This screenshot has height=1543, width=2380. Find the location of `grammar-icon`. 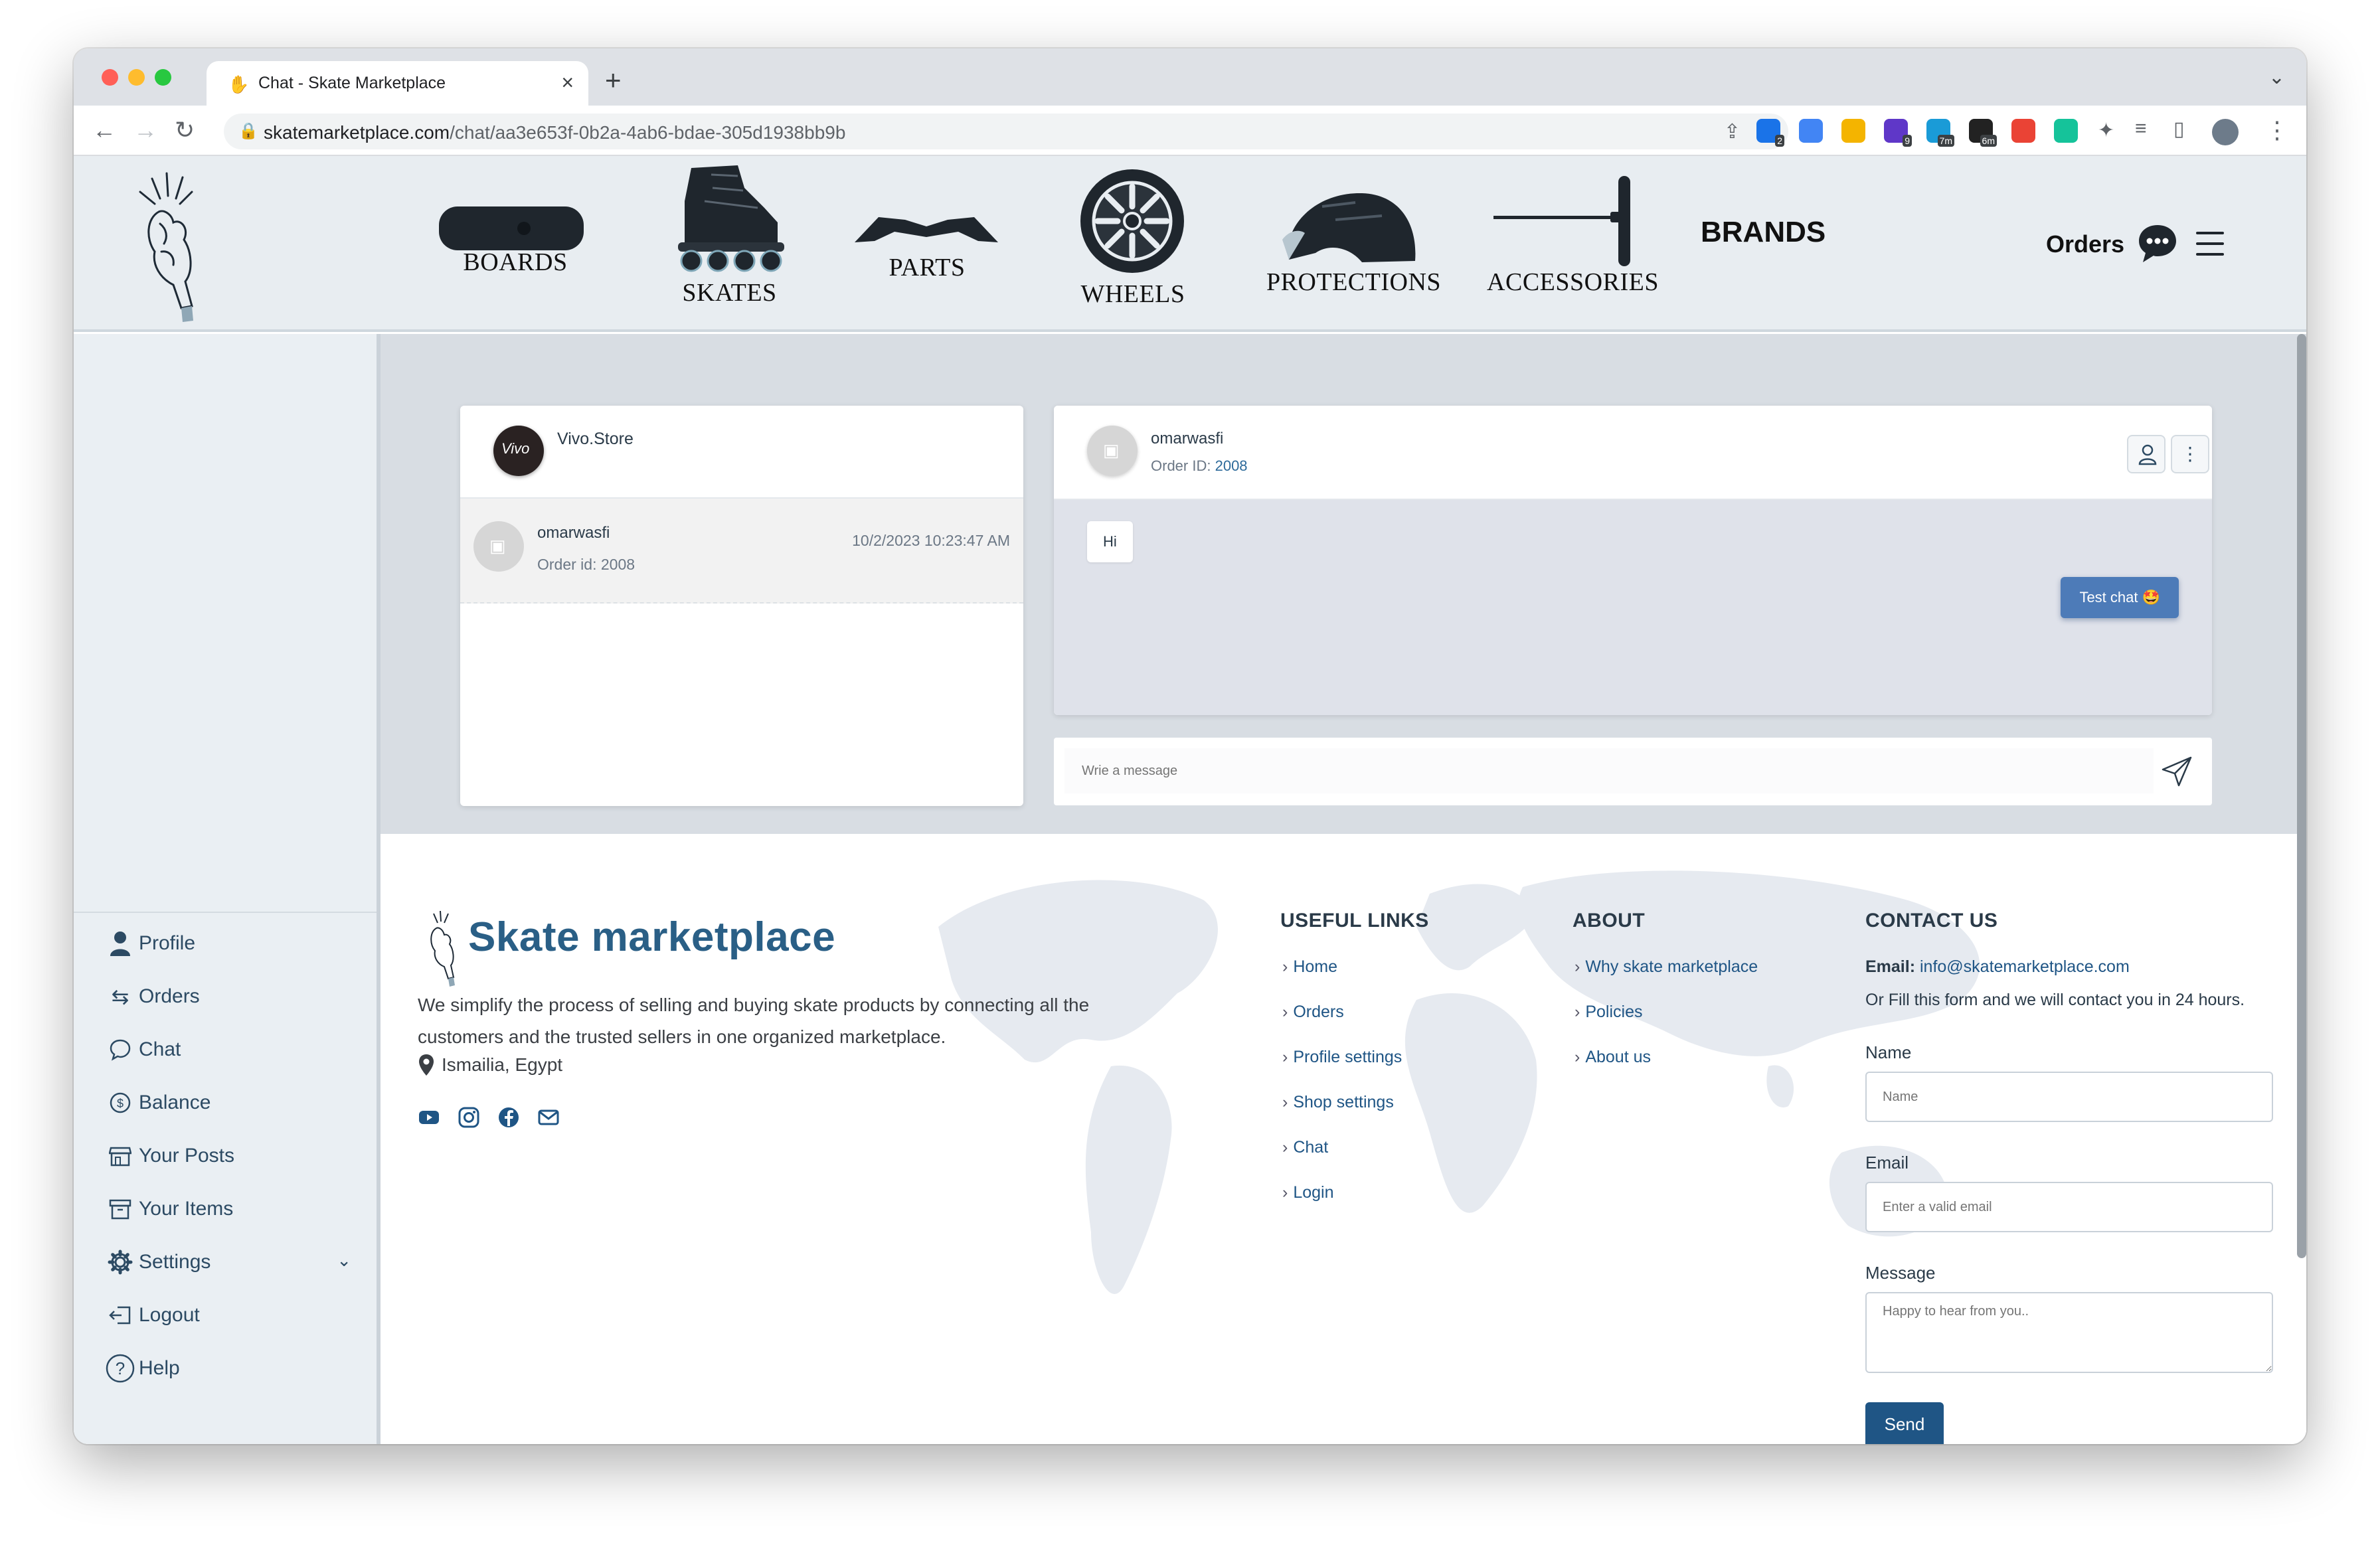

grammar-icon is located at coordinates (2066, 131).